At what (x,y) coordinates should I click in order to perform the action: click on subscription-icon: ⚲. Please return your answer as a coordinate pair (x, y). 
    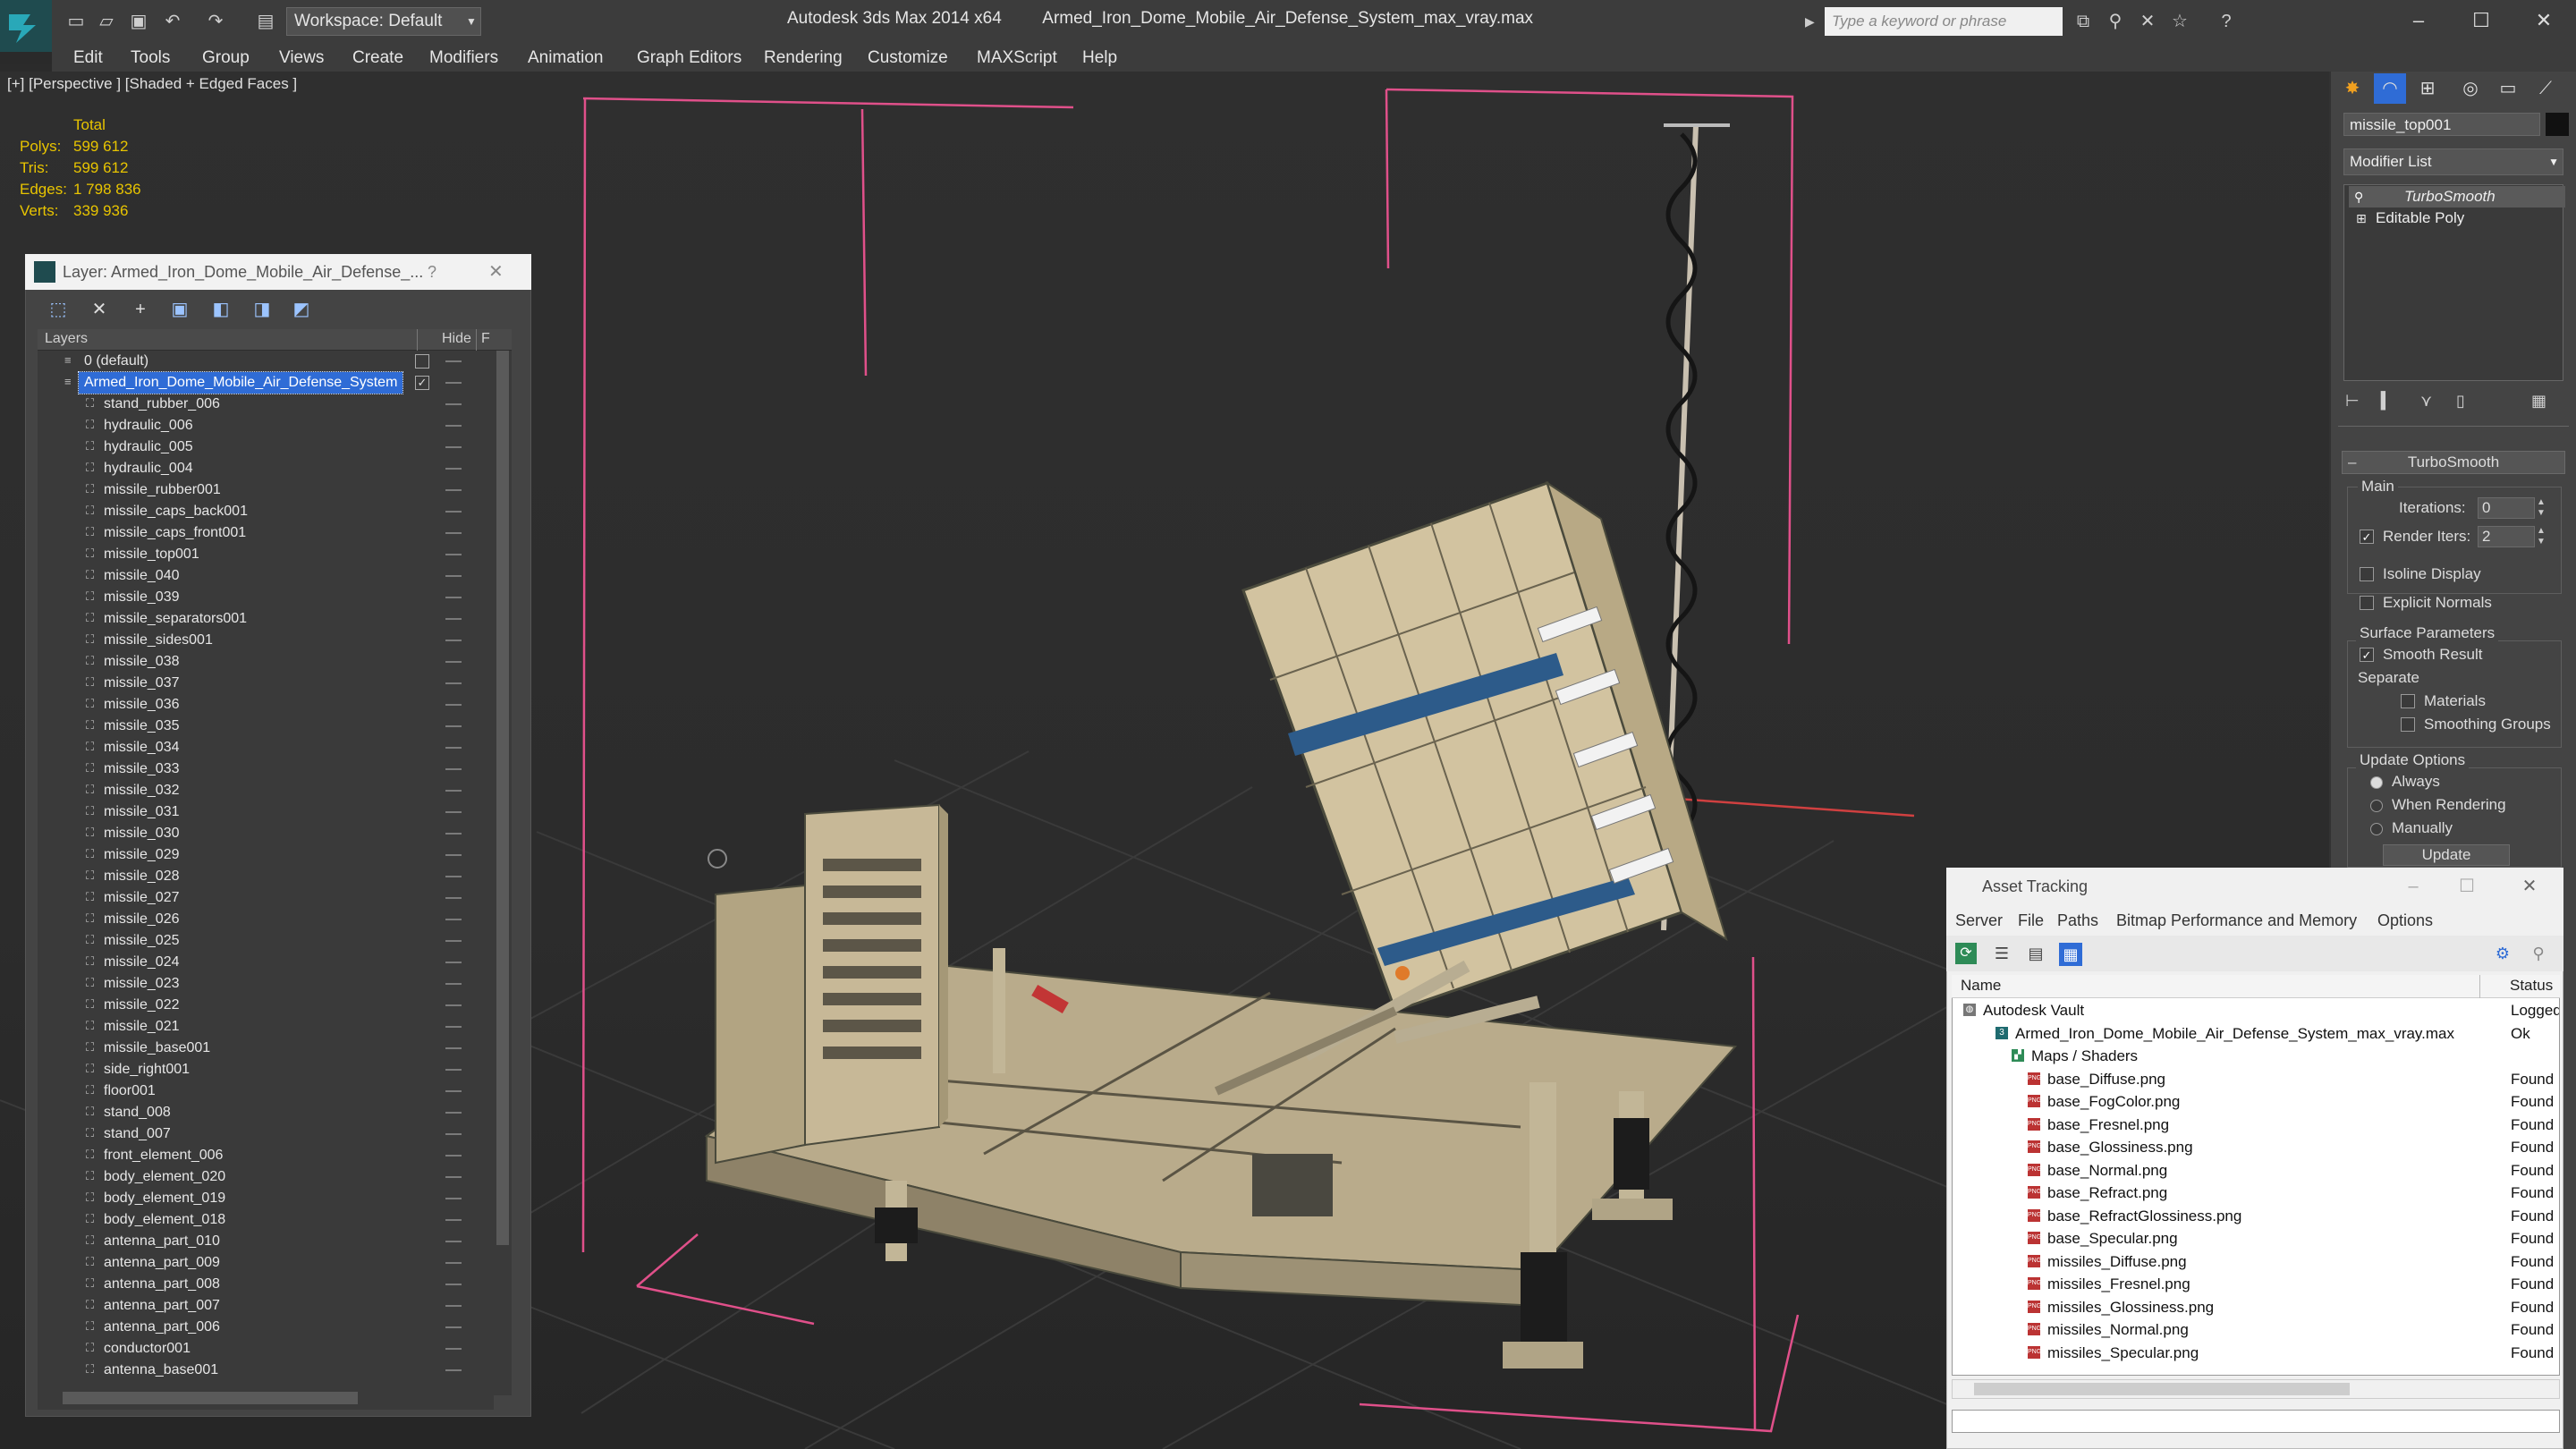
    Looking at the image, I should click on (2115, 21).